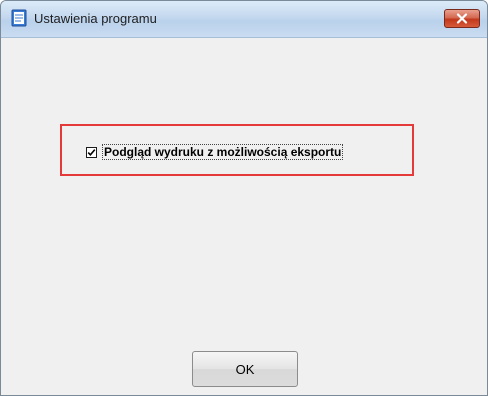 The height and width of the screenshot is (396, 488). What do you see at coordinates (95, 18) in the screenshot?
I see `window-title: Ustawienia programu` at bounding box center [95, 18].